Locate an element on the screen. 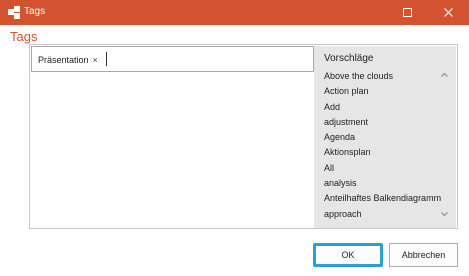 The image size is (469, 276). suggestion-item: Action plan is located at coordinates (382, 91).